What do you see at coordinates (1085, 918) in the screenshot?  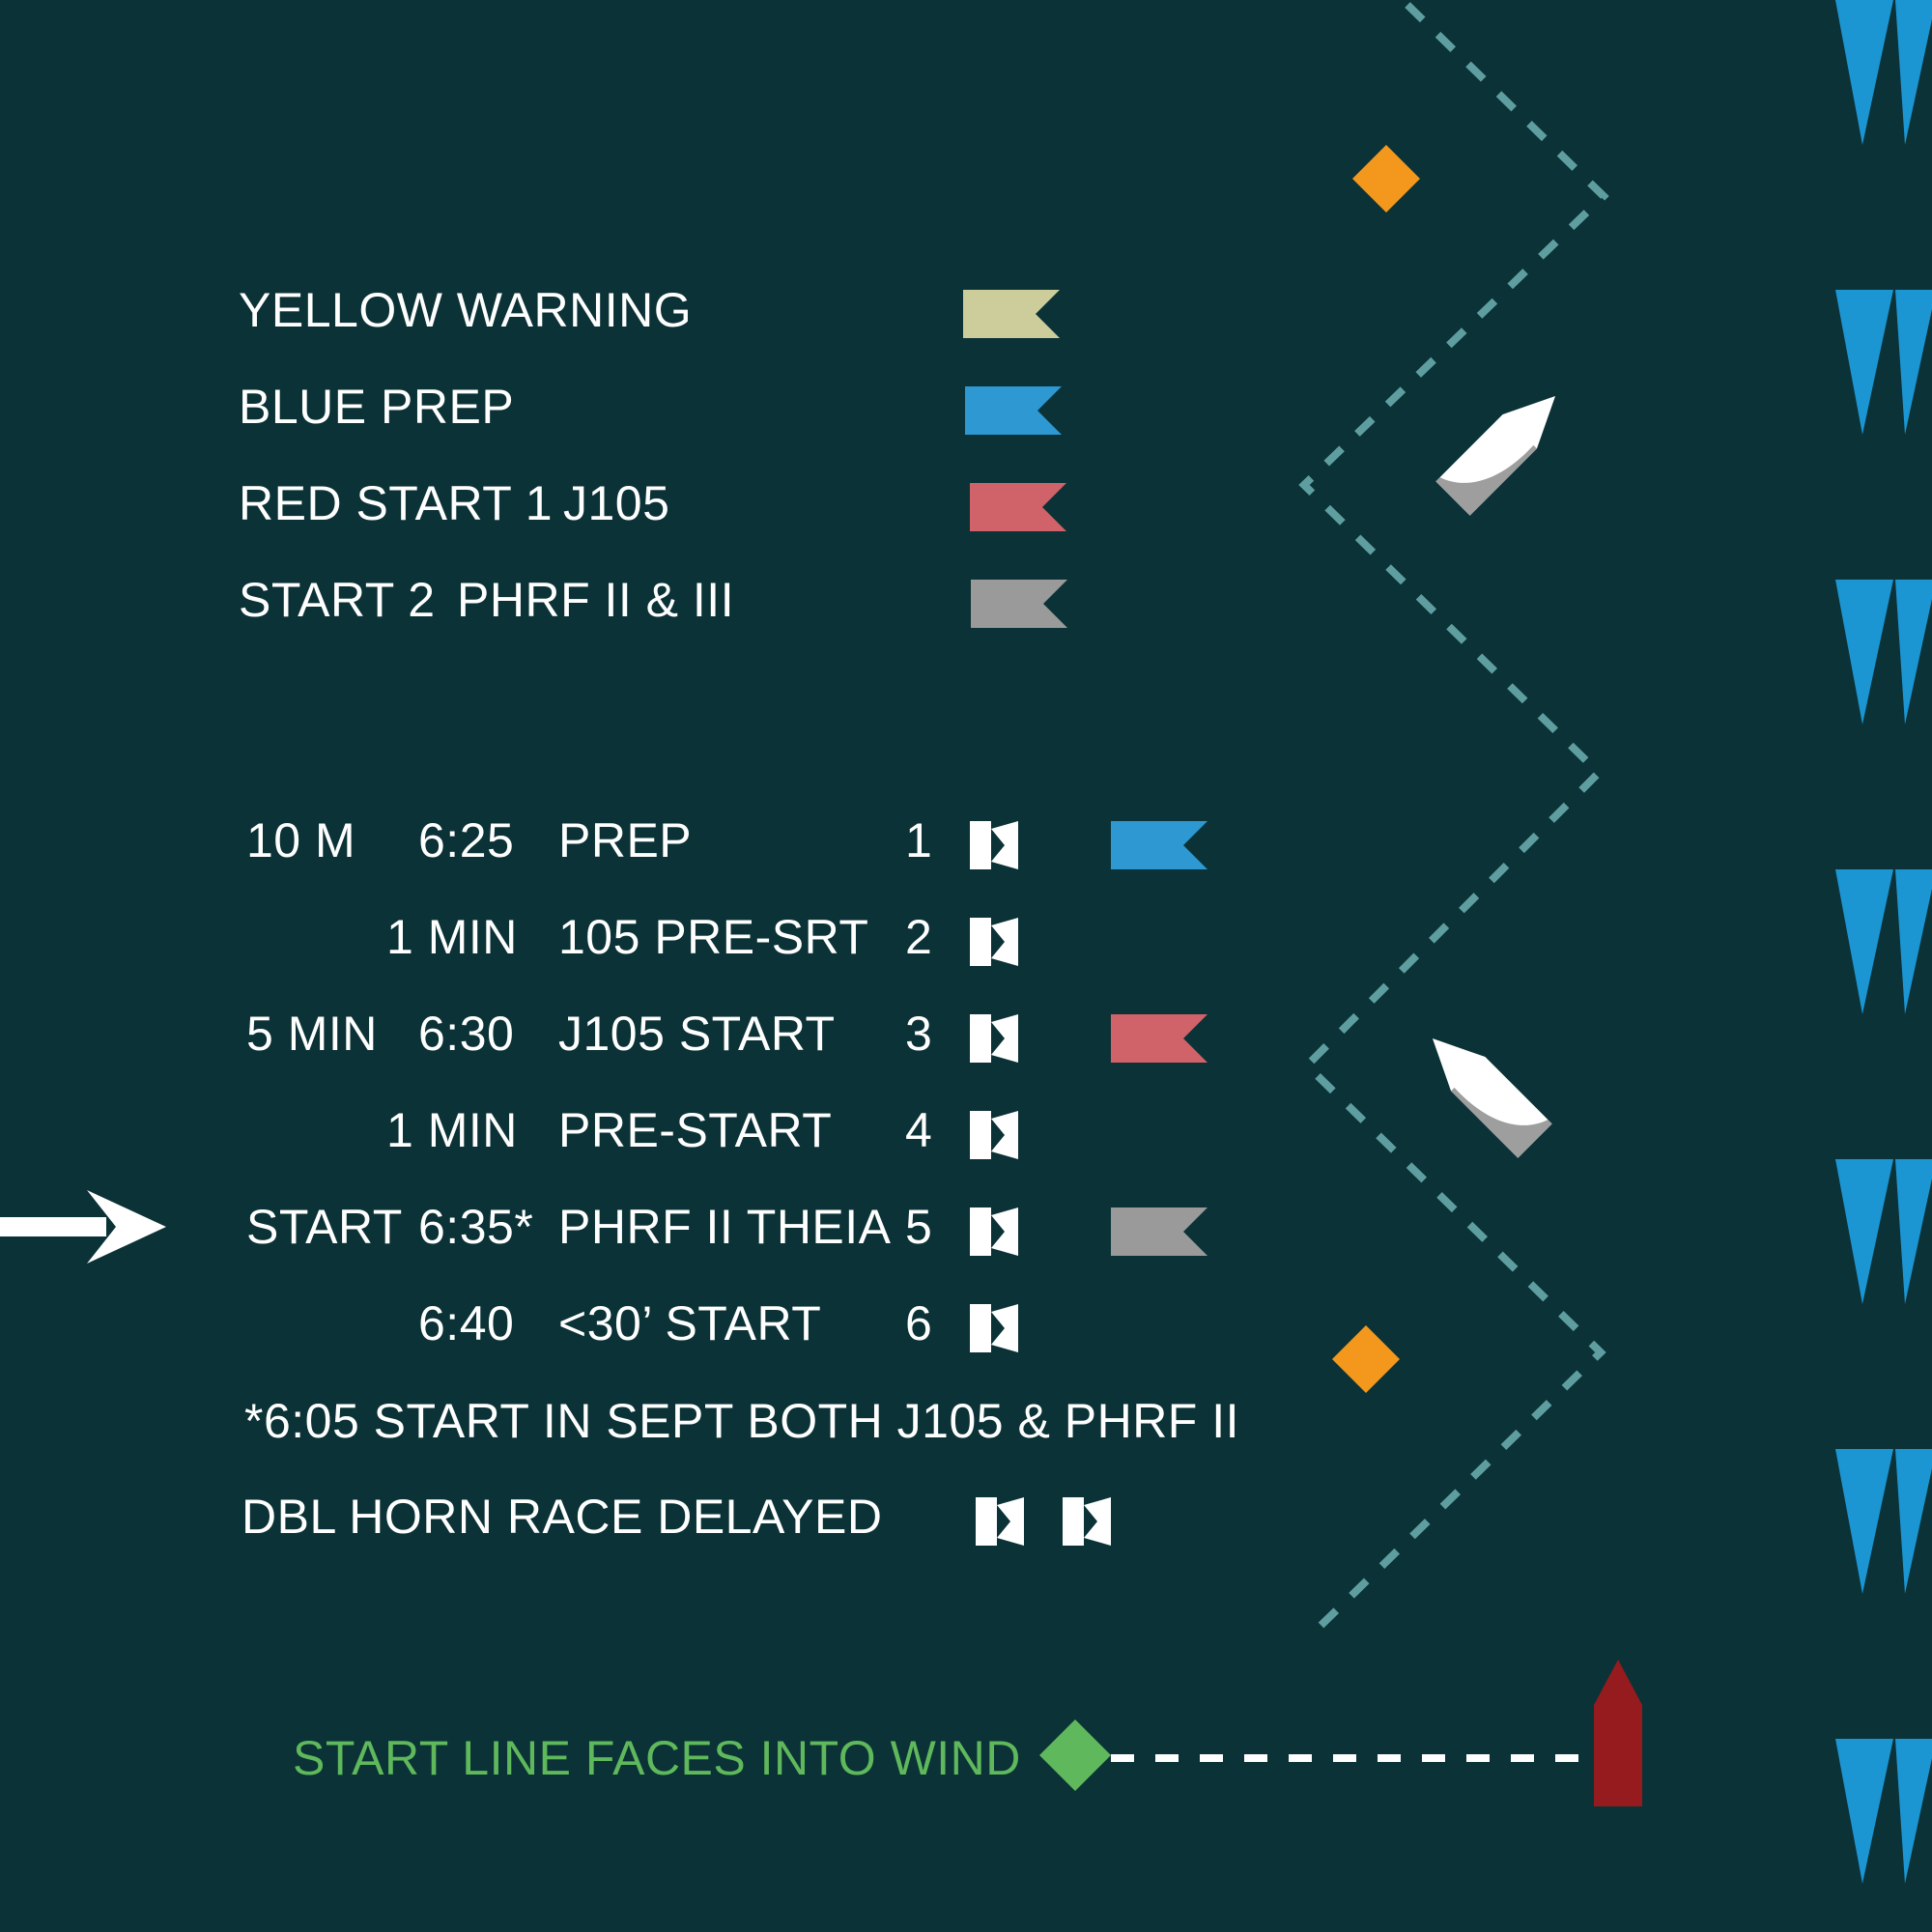 I see `flag-layer` at bounding box center [1085, 918].